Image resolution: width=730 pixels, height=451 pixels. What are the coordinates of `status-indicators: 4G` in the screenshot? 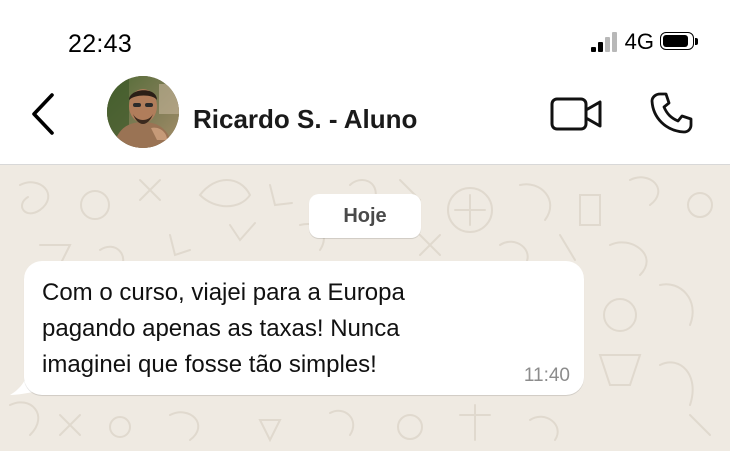 It's located at (644, 42).